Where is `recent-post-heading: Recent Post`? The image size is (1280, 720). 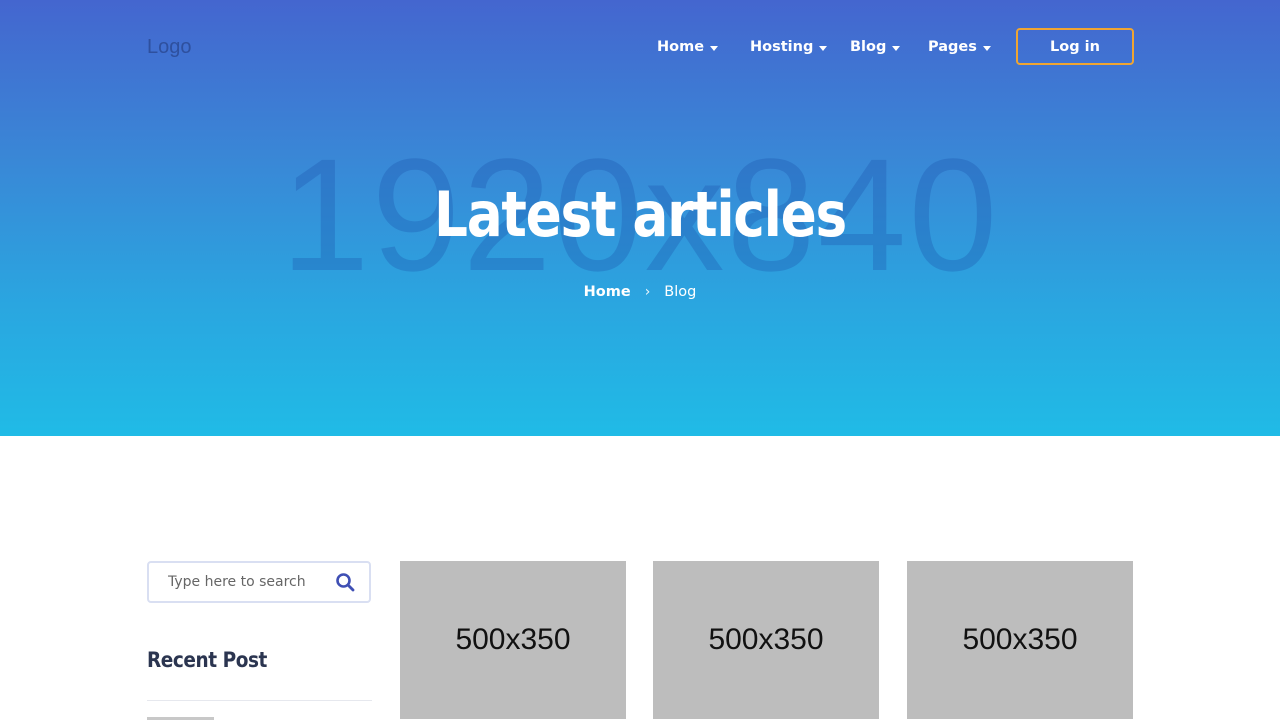
recent-post-heading: Recent Post is located at coordinates (207, 660).